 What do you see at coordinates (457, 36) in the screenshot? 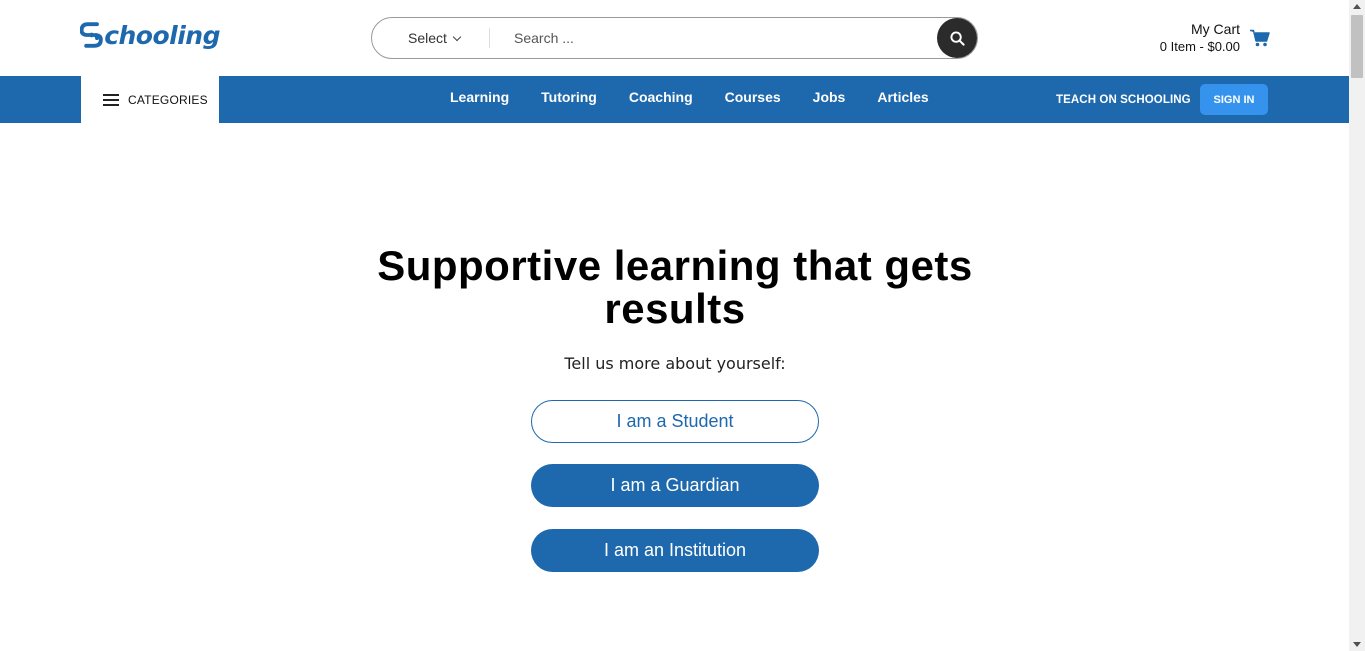
I see `chevron-down-icon` at bounding box center [457, 36].